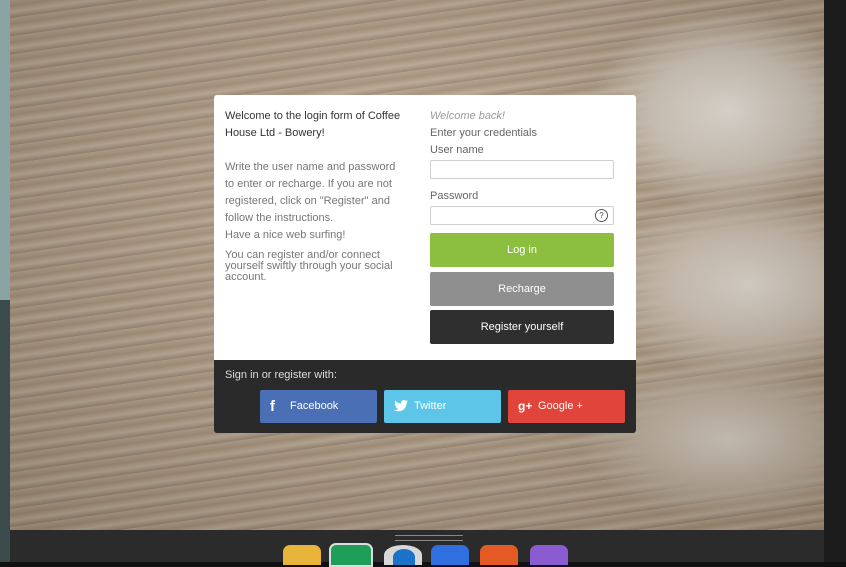 The image size is (846, 567). What do you see at coordinates (522, 289) in the screenshot?
I see `recharge-button: Recharge` at bounding box center [522, 289].